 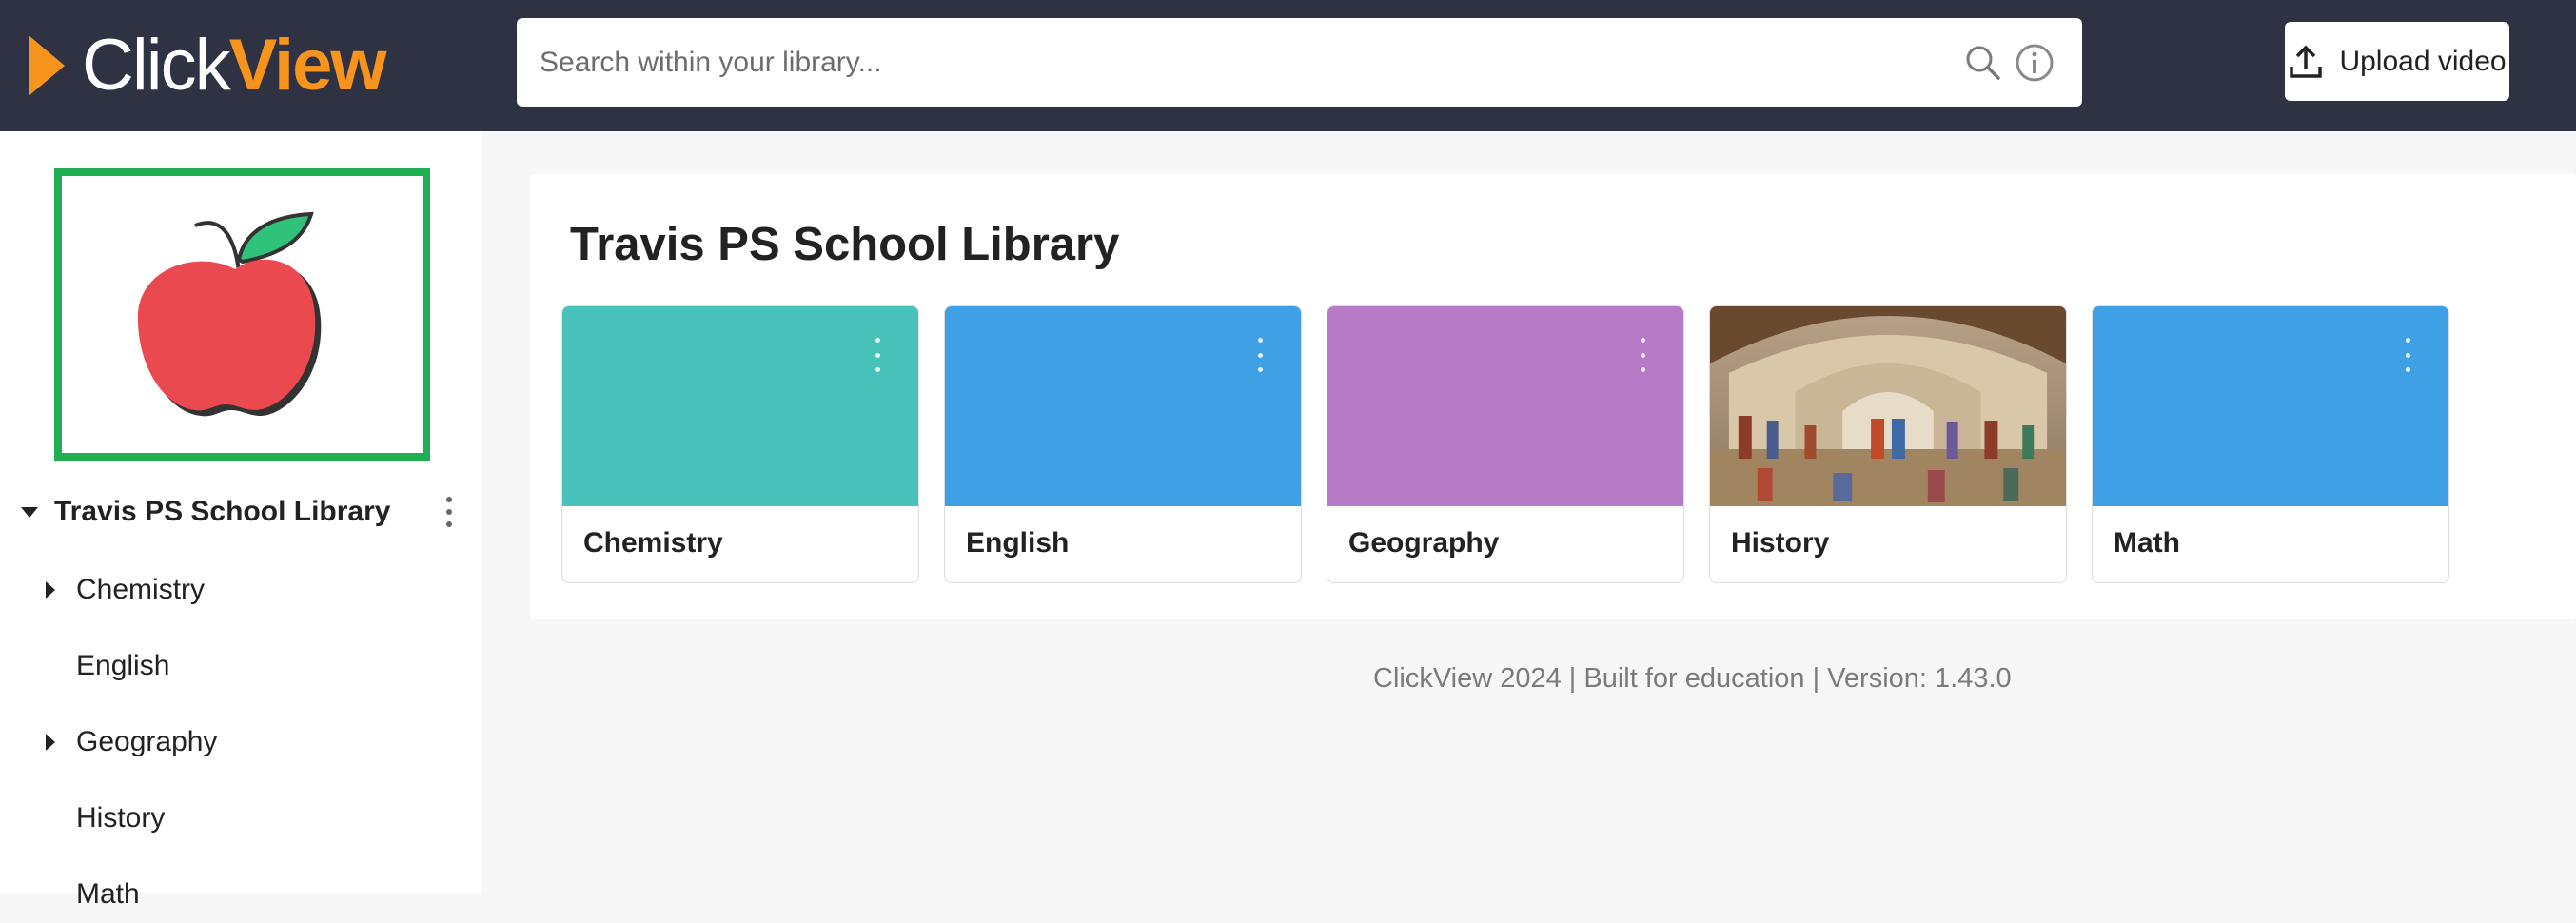 What do you see at coordinates (229, 314) in the screenshot?
I see `apple-icon` at bounding box center [229, 314].